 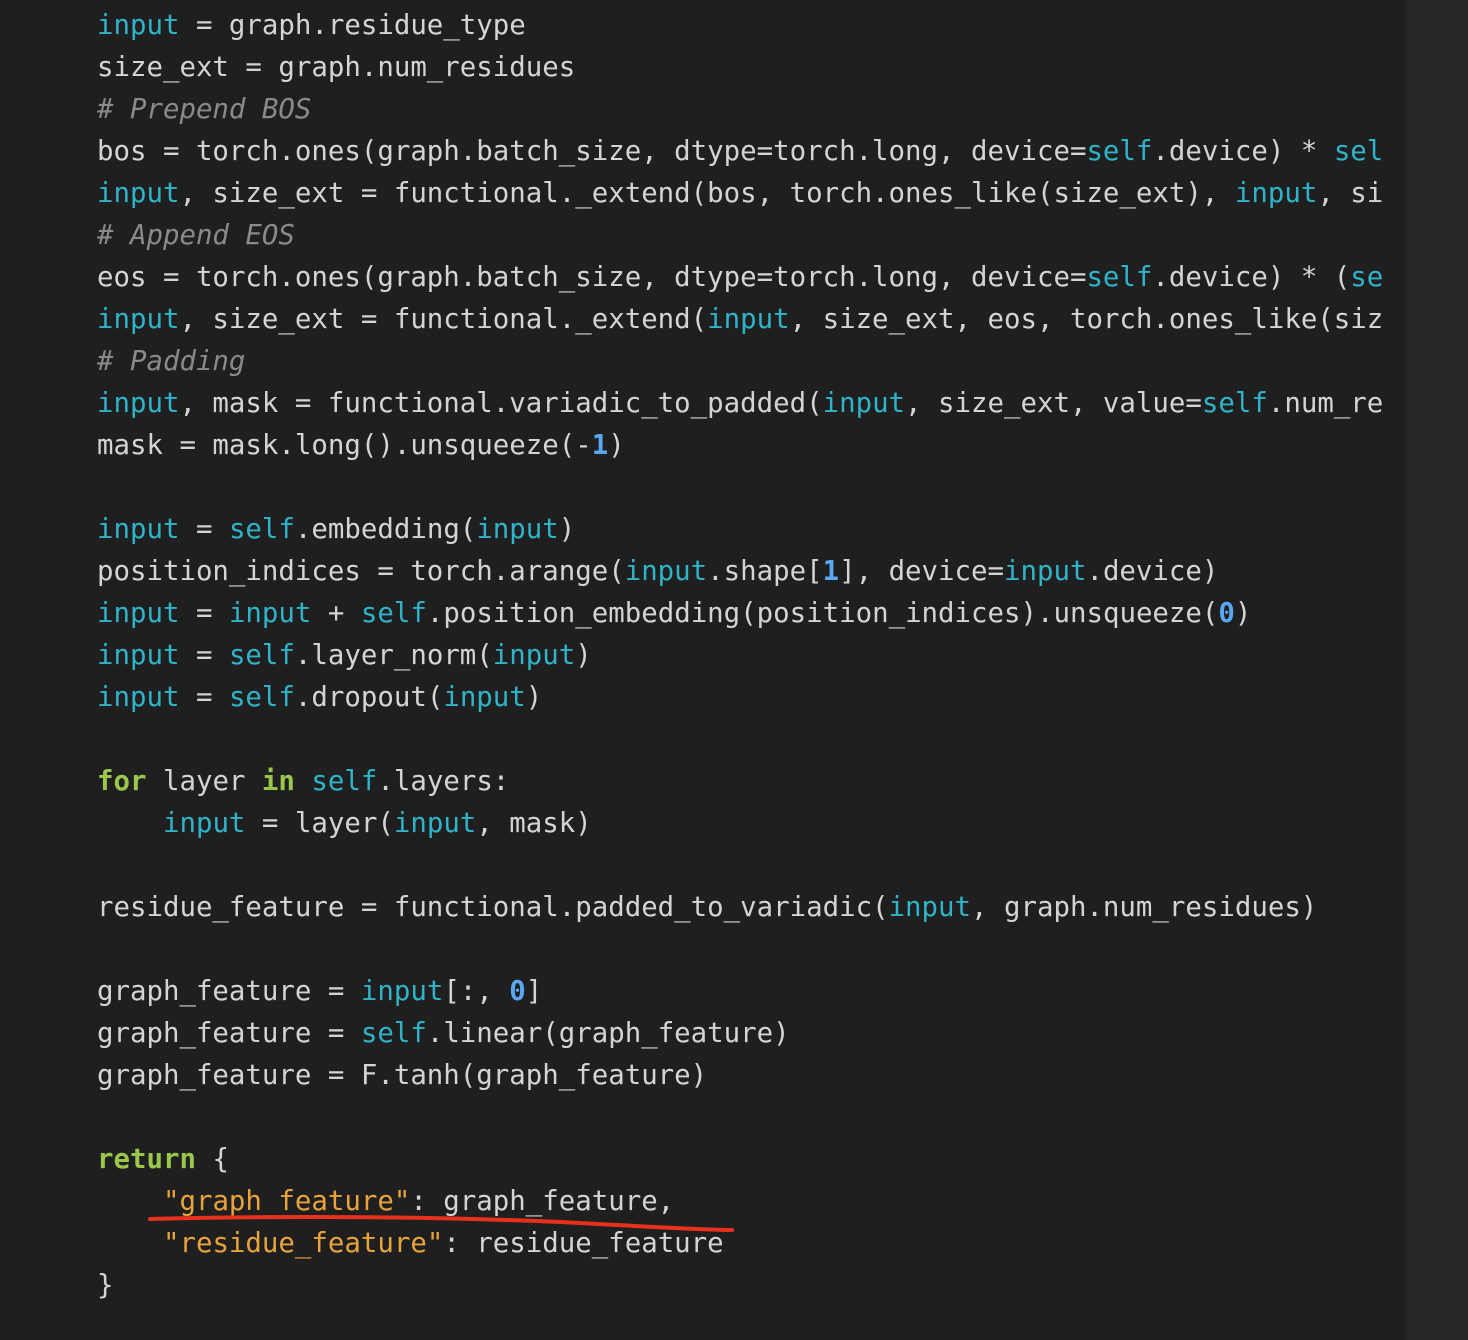 I want to click on code-token: sel, so click(x=1358, y=151).